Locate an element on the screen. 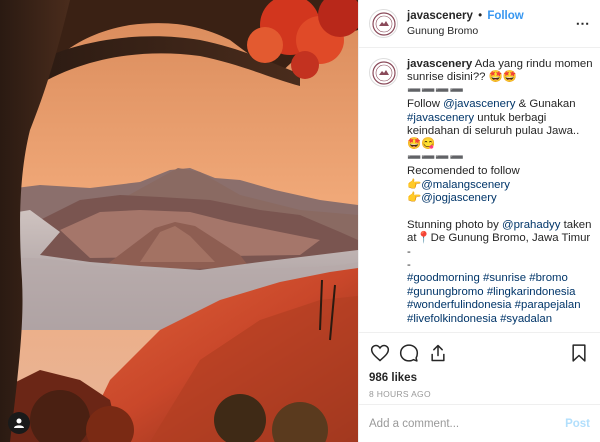 This screenshot has width=600, height=442. caption-avatar is located at coordinates (383, 72).